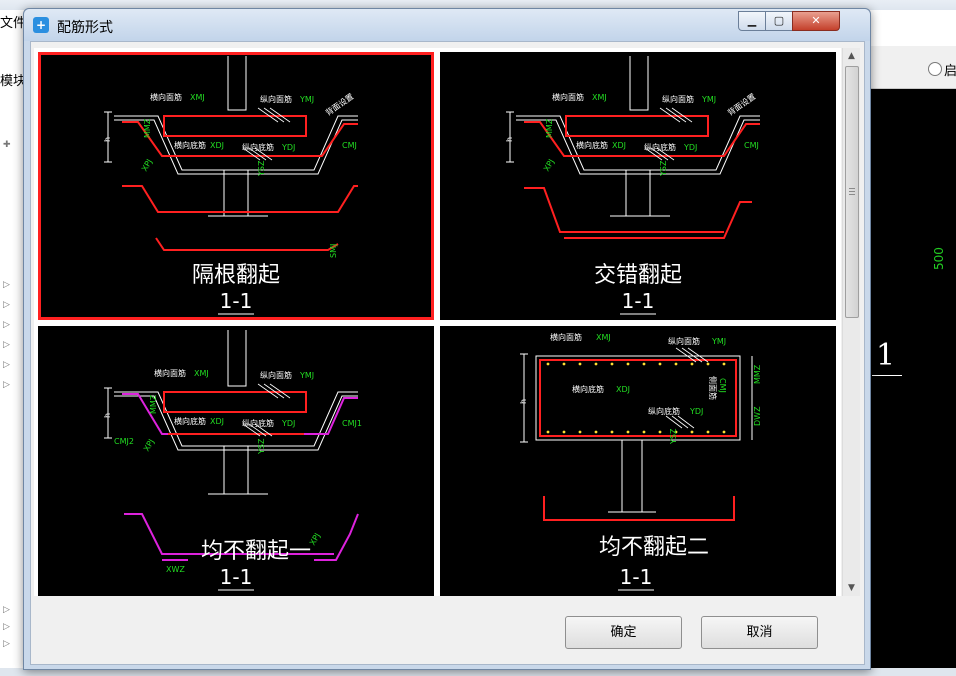 The height and width of the screenshot is (676, 956). I want to click on cancel-button: 取消, so click(759, 632).